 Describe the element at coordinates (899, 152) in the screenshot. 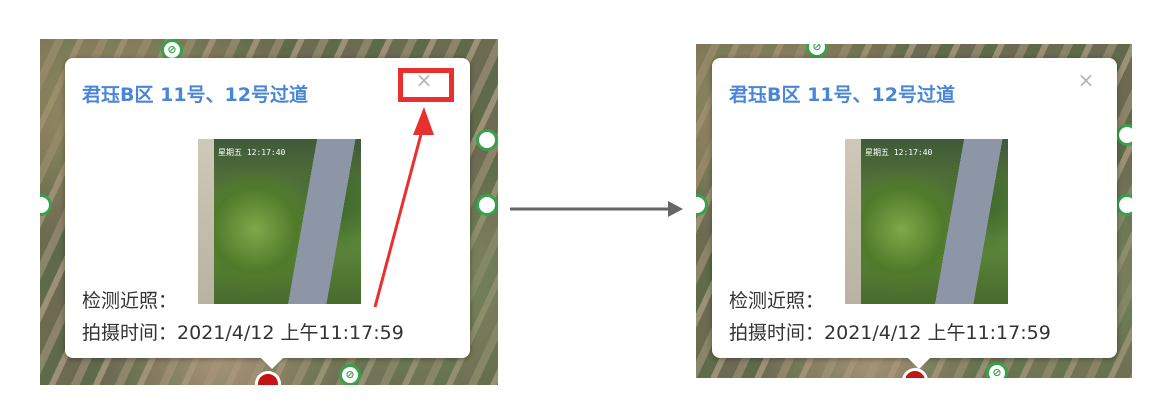

I see `snapshot-timestamp-overlay: 星期五 12:17:40` at that location.